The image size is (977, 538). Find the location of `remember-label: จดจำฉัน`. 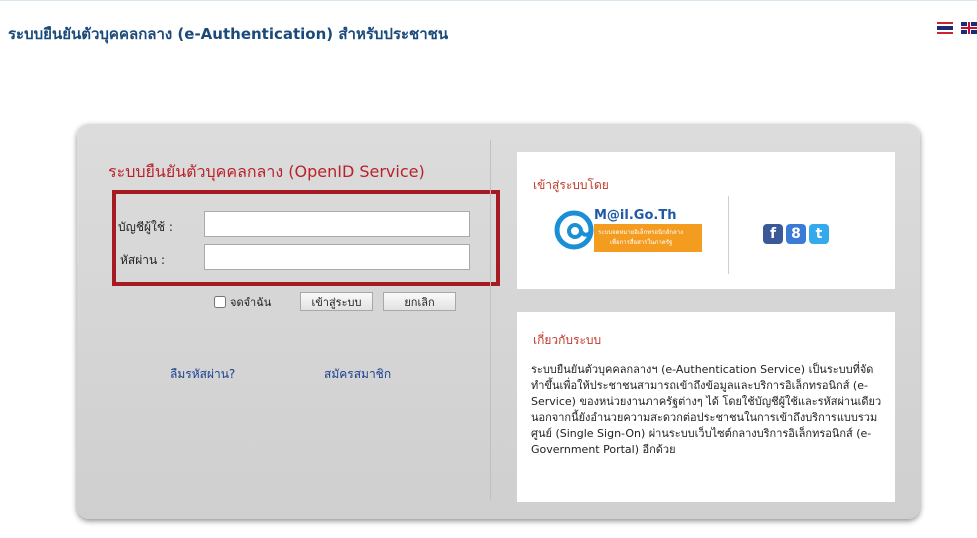

remember-label: จดจำฉัน is located at coordinates (251, 302).